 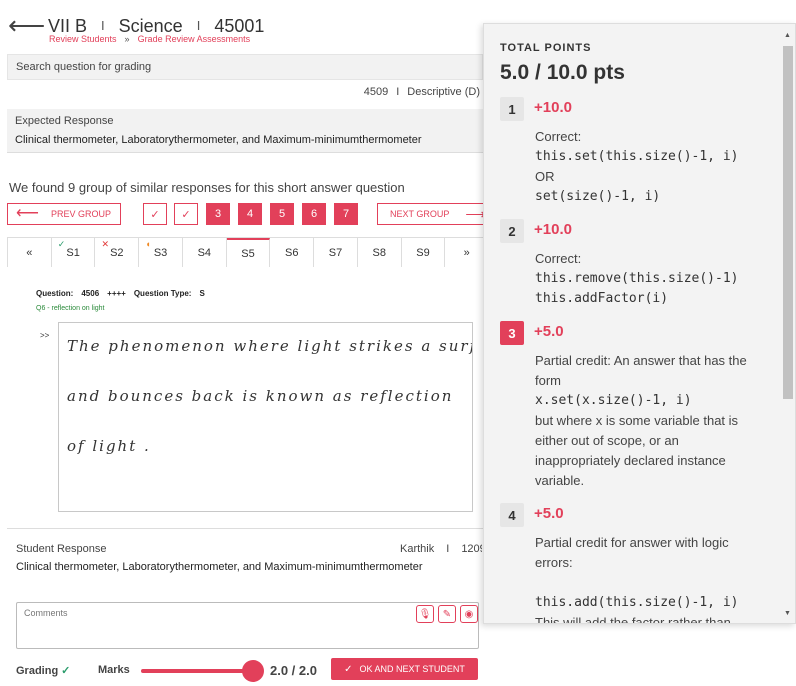 I want to click on camera-icon: ◉, so click(x=469, y=614).